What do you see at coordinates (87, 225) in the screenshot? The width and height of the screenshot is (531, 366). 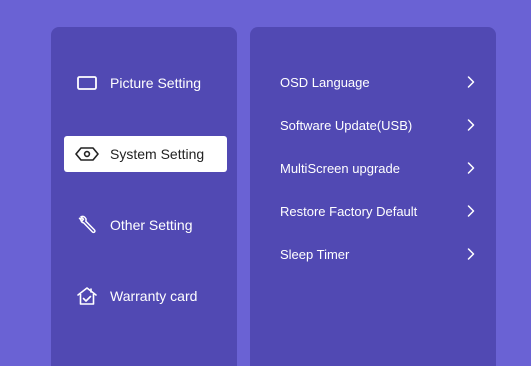 I see `wrench-icon` at bounding box center [87, 225].